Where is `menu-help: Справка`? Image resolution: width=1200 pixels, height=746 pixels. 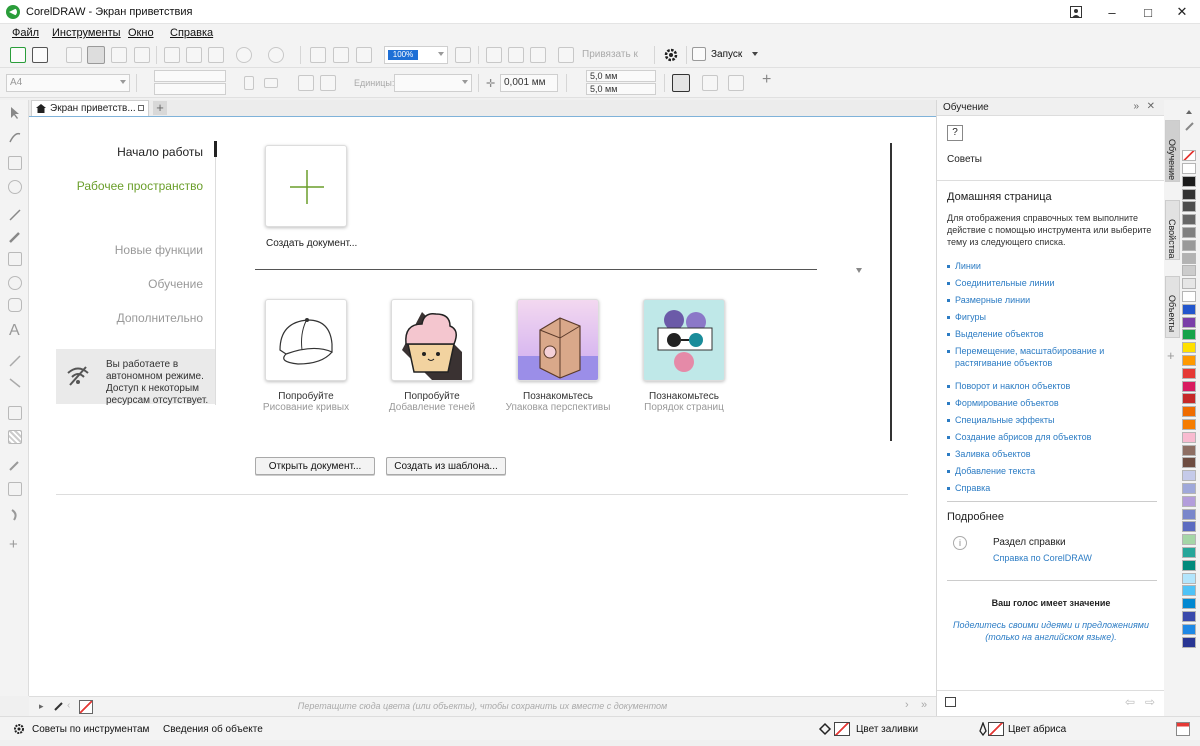 menu-help: Справка is located at coordinates (191, 33).